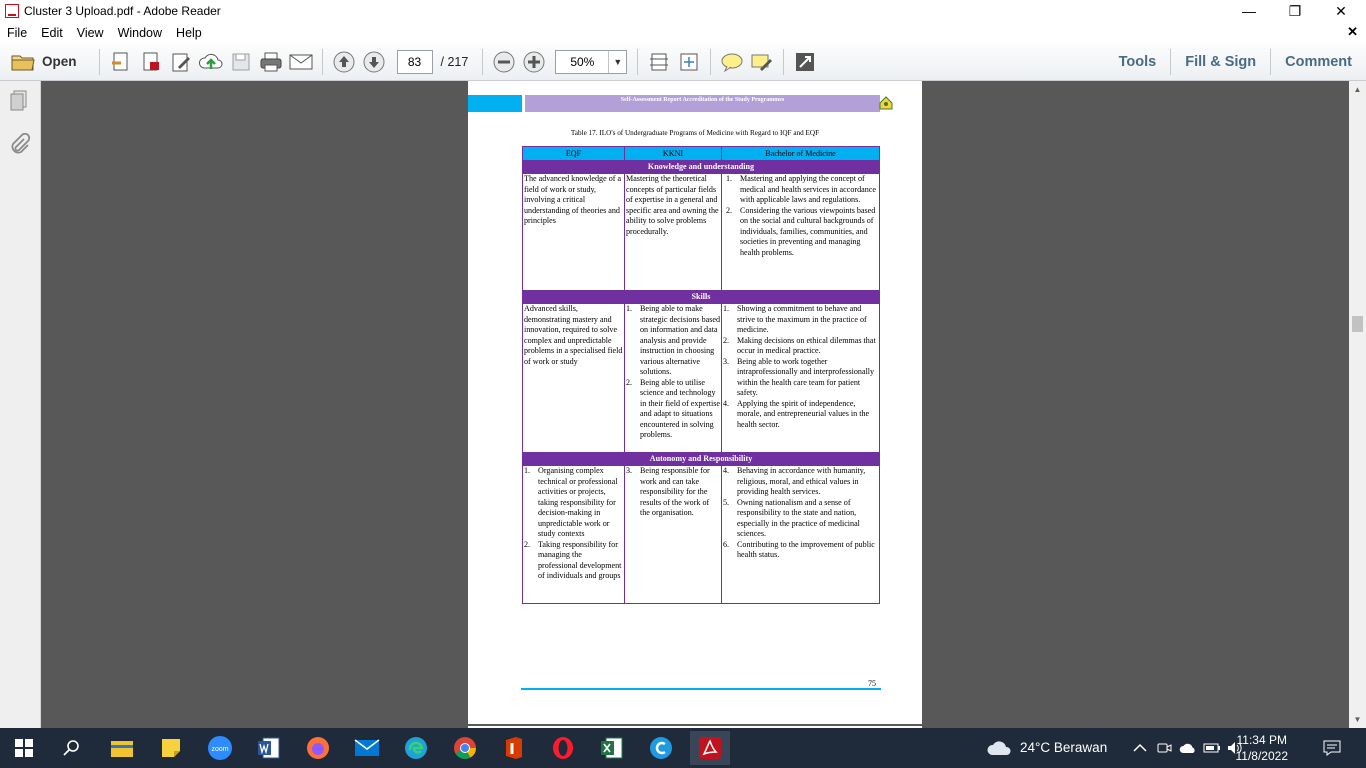  I want to click on print-button, so click(271, 62).